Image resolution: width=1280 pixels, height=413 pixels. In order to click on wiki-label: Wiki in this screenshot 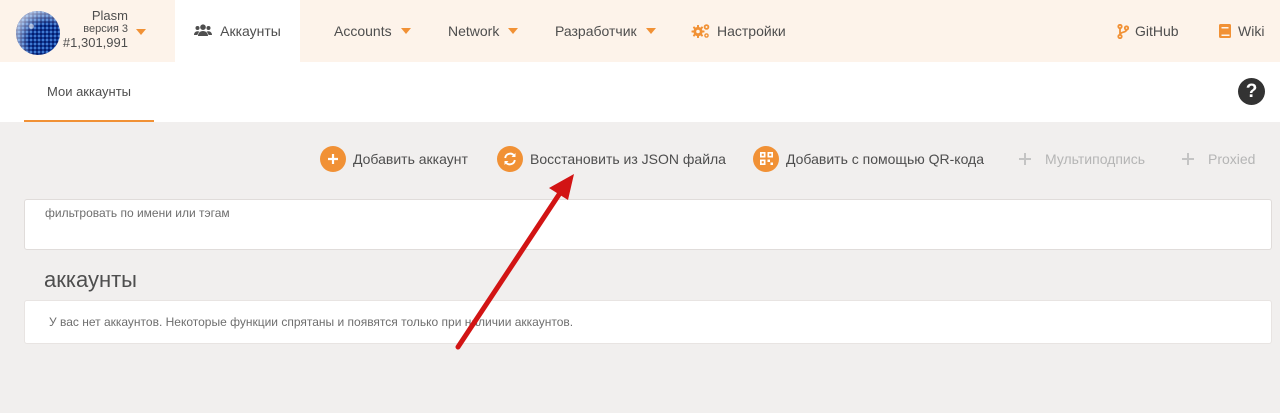, I will do `click(1251, 31)`.